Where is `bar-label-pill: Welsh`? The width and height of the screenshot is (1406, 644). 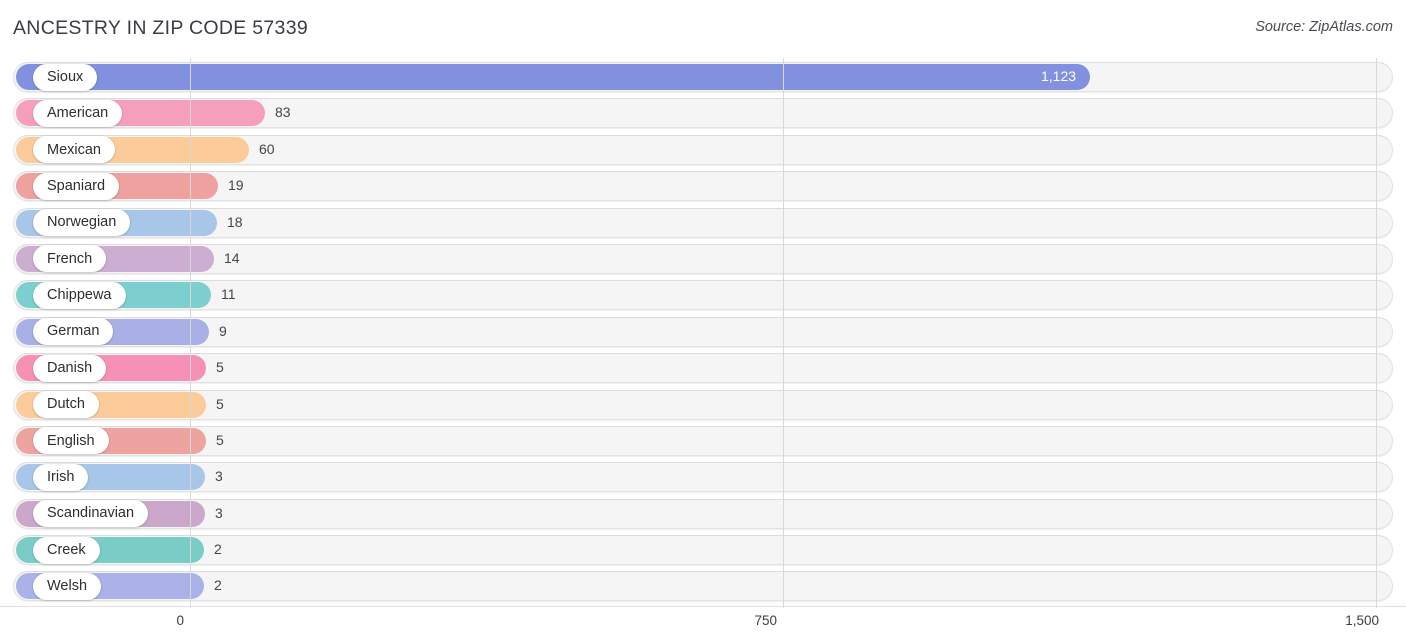 bar-label-pill: Welsh is located at coordinates (67, 586).